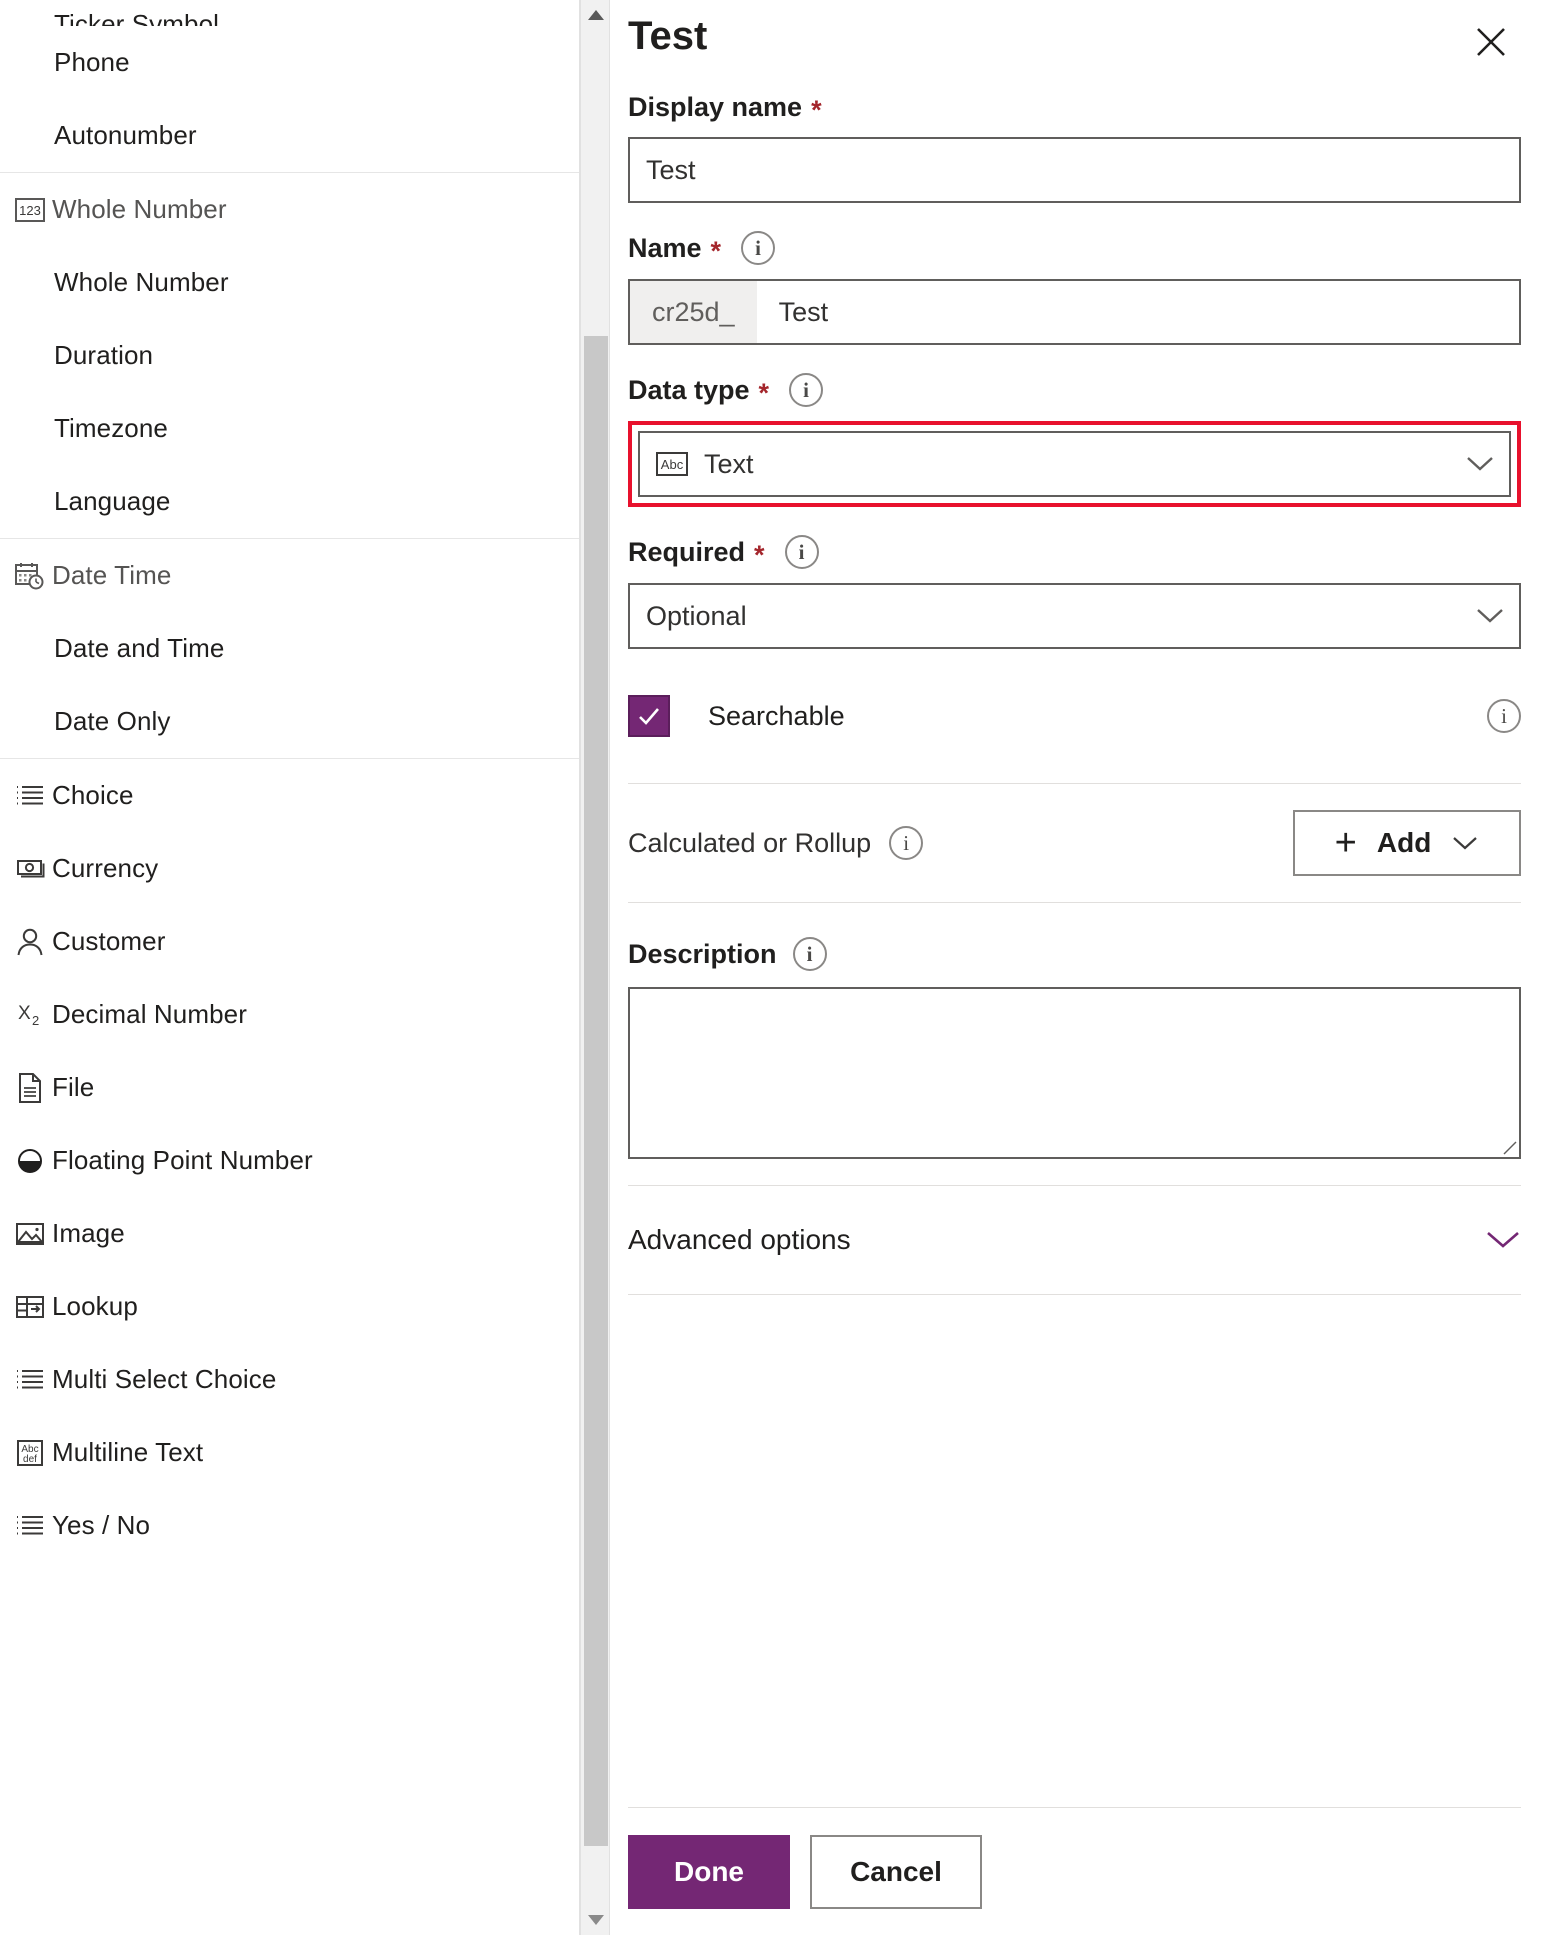 The width and height of the screenshot is (1545, 1935). I want to click on required-dropdown: Optional, so click(1074, 616).